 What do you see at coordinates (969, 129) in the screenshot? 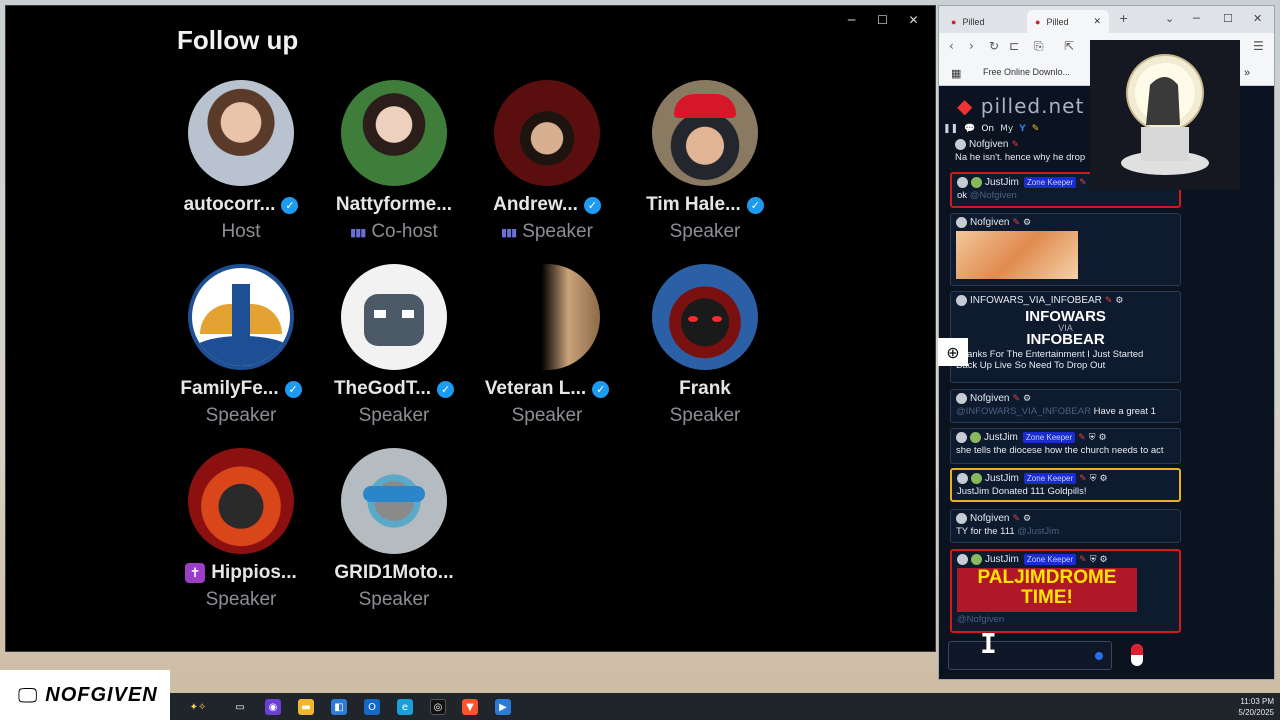
I see `chat-icon: 💬` at bounding box center [969, 129].